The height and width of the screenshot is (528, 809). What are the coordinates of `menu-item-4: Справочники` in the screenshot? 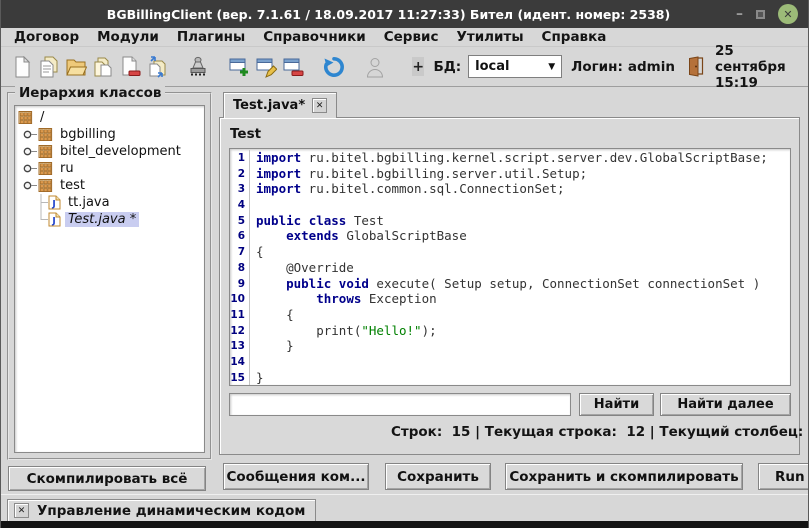 It's located at (314, 37).